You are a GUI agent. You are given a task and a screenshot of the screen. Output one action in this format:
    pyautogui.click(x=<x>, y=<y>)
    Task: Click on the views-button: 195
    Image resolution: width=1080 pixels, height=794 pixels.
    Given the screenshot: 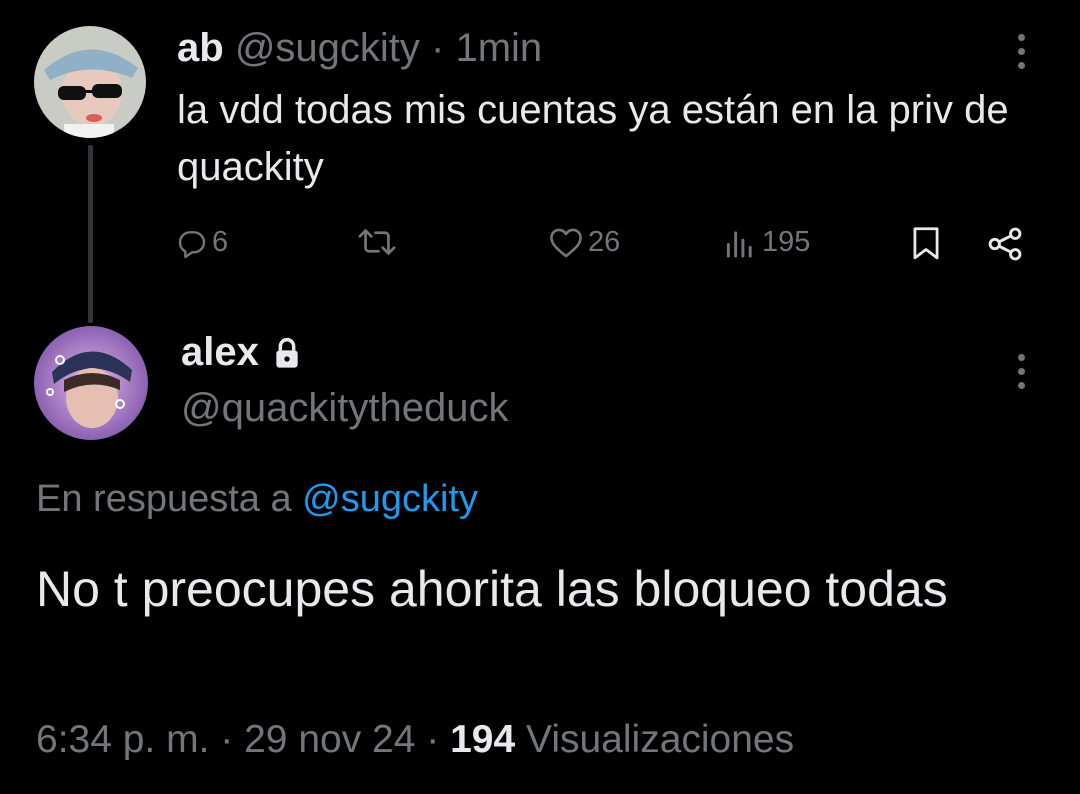 What is the action you would take?
    pyautogui.click(x=766, y=242)
    